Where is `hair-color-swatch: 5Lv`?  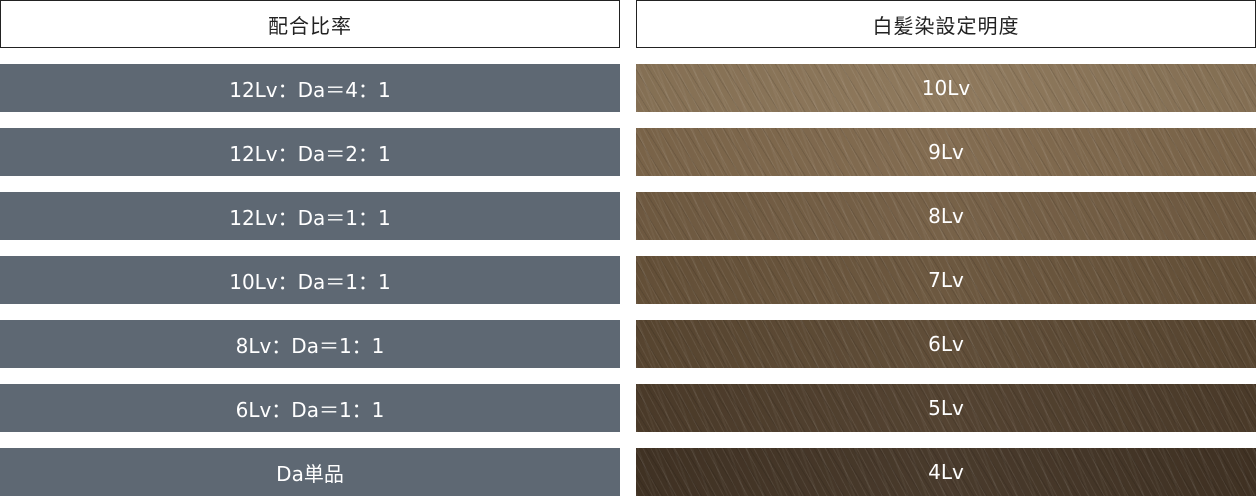 hair-color-swatch: 5Lv is located at coordinates (946, 408).